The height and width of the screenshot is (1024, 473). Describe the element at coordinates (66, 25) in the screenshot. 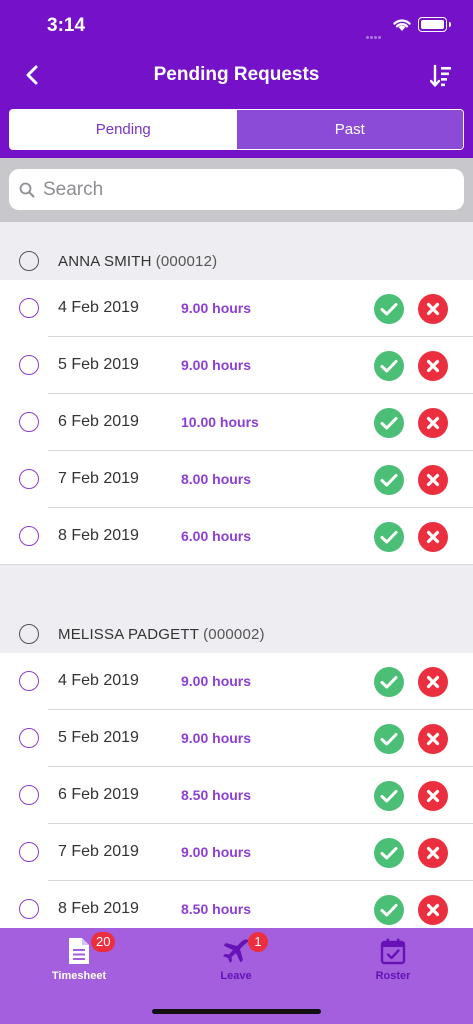

I see `status-time: 3:14` at that location.